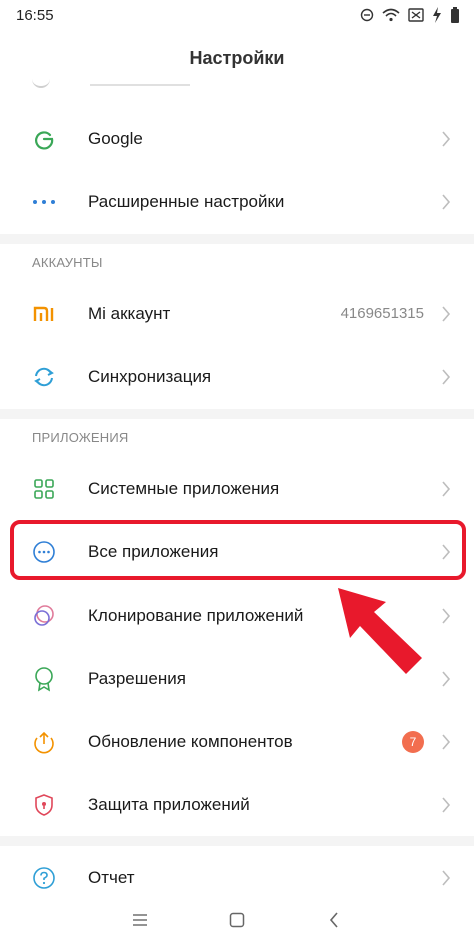 The width and height of the screenshot is (474, 948). I want to click on sync-icon, so click(44, 377).